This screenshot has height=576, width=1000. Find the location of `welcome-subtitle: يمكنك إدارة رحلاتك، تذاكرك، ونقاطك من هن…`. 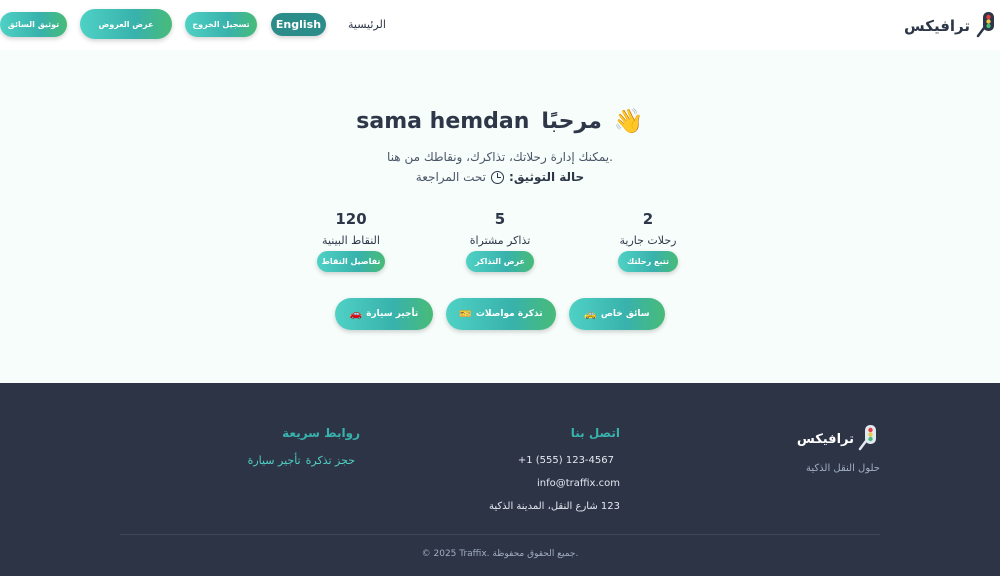

welcome-subtitle: يمكنك إدارة رحلاتك، تذاكرك، ونقاطك من هن… is located at coordinates (500, 157).